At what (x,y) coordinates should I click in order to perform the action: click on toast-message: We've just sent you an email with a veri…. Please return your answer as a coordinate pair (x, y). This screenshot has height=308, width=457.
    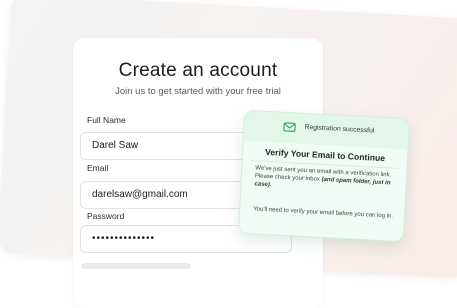
    Looking at the image, I should click on (325, 179).